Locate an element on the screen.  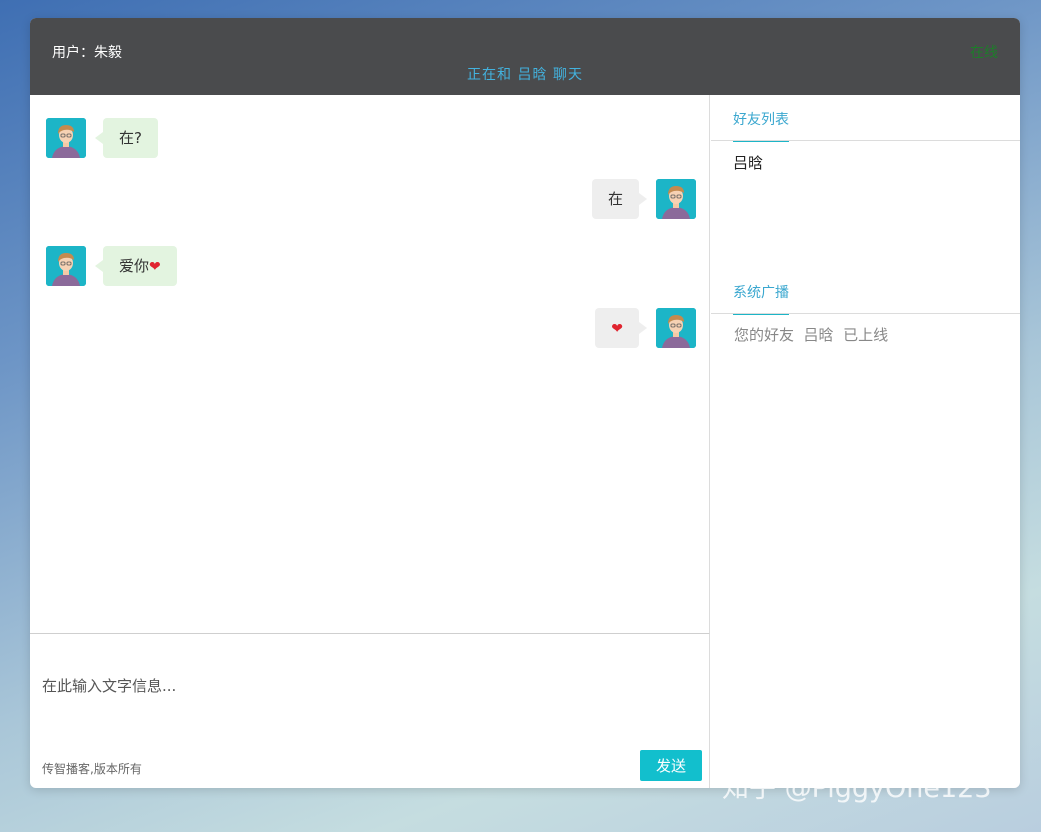
message-bubble: 在? is located at coordinates (126, 138).